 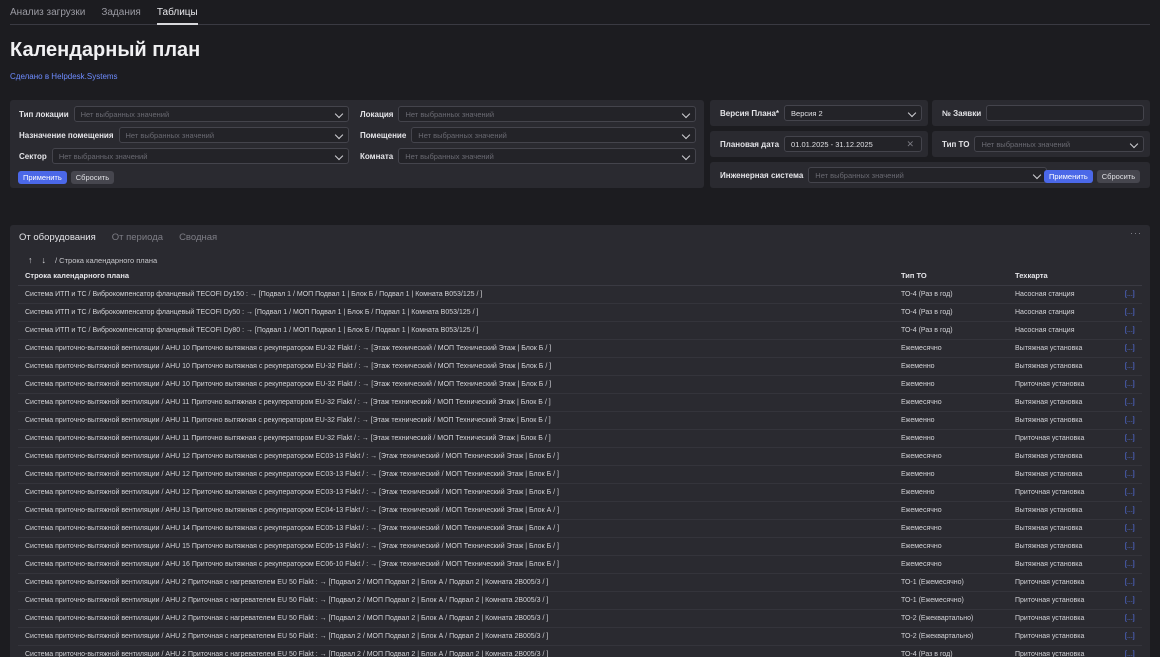 I want to click on table-cell: Ежеменно, so click(x=951, y=366).